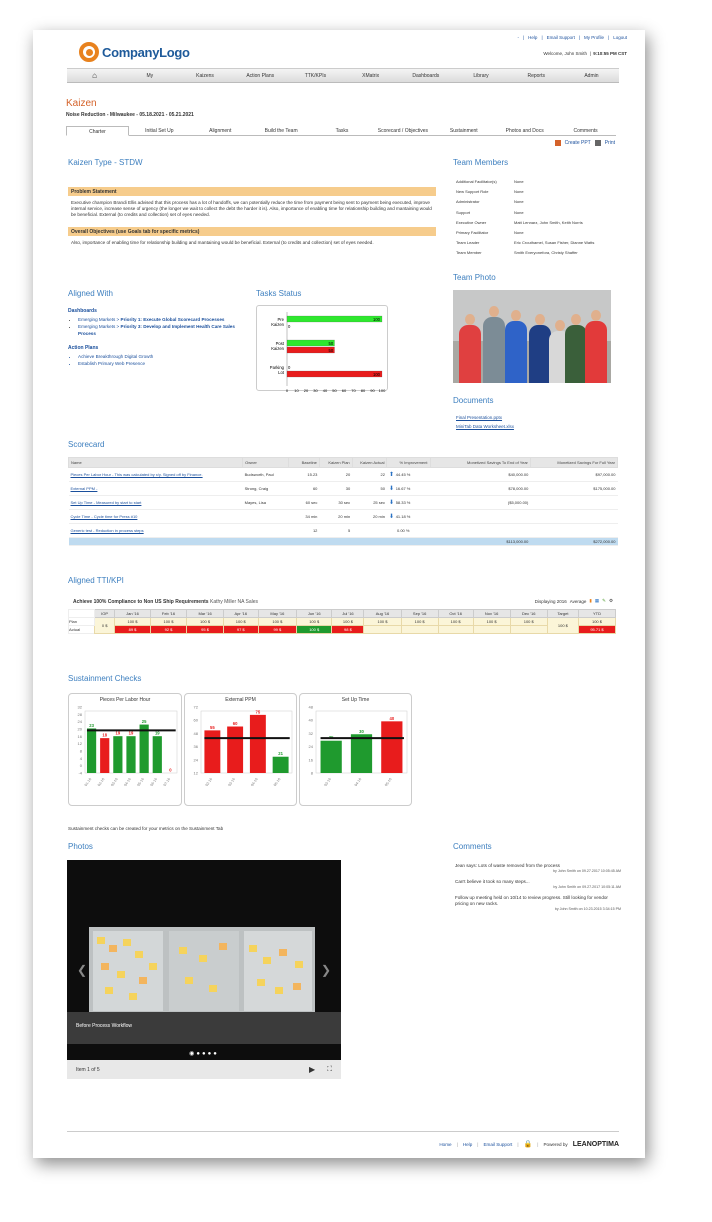 Image resolution: width=712 pixels, height=1222 pixels. I want to click on nav-xmatrix: XMatrix, so click(370, 76).